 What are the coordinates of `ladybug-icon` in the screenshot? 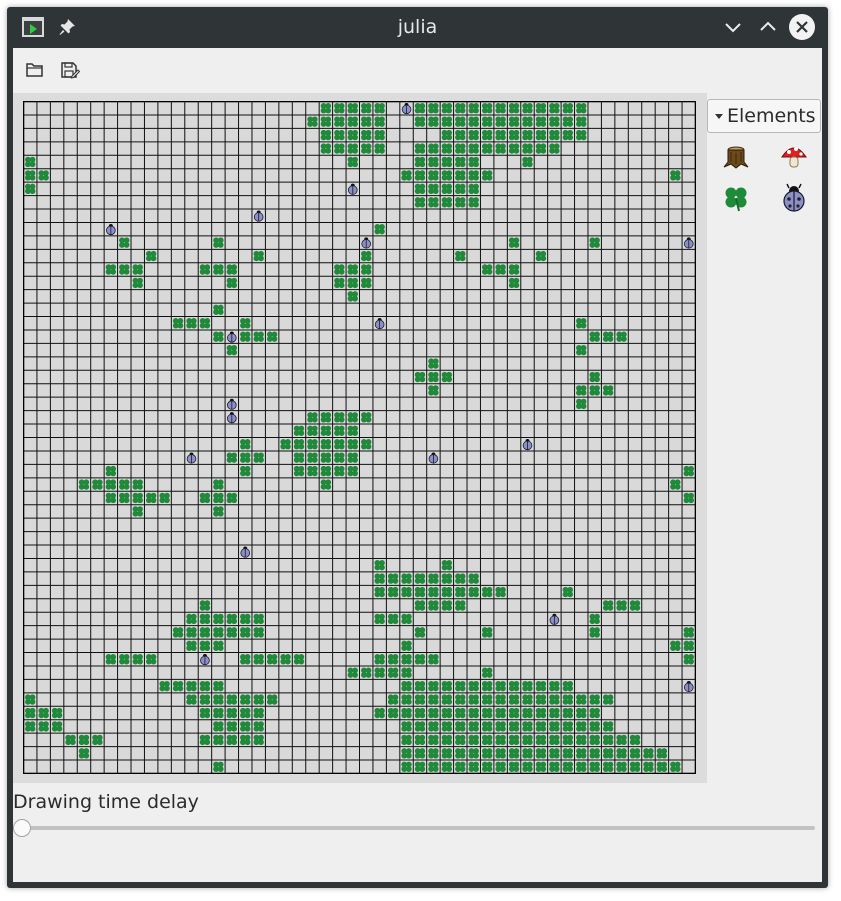 It's located at (794, 198).